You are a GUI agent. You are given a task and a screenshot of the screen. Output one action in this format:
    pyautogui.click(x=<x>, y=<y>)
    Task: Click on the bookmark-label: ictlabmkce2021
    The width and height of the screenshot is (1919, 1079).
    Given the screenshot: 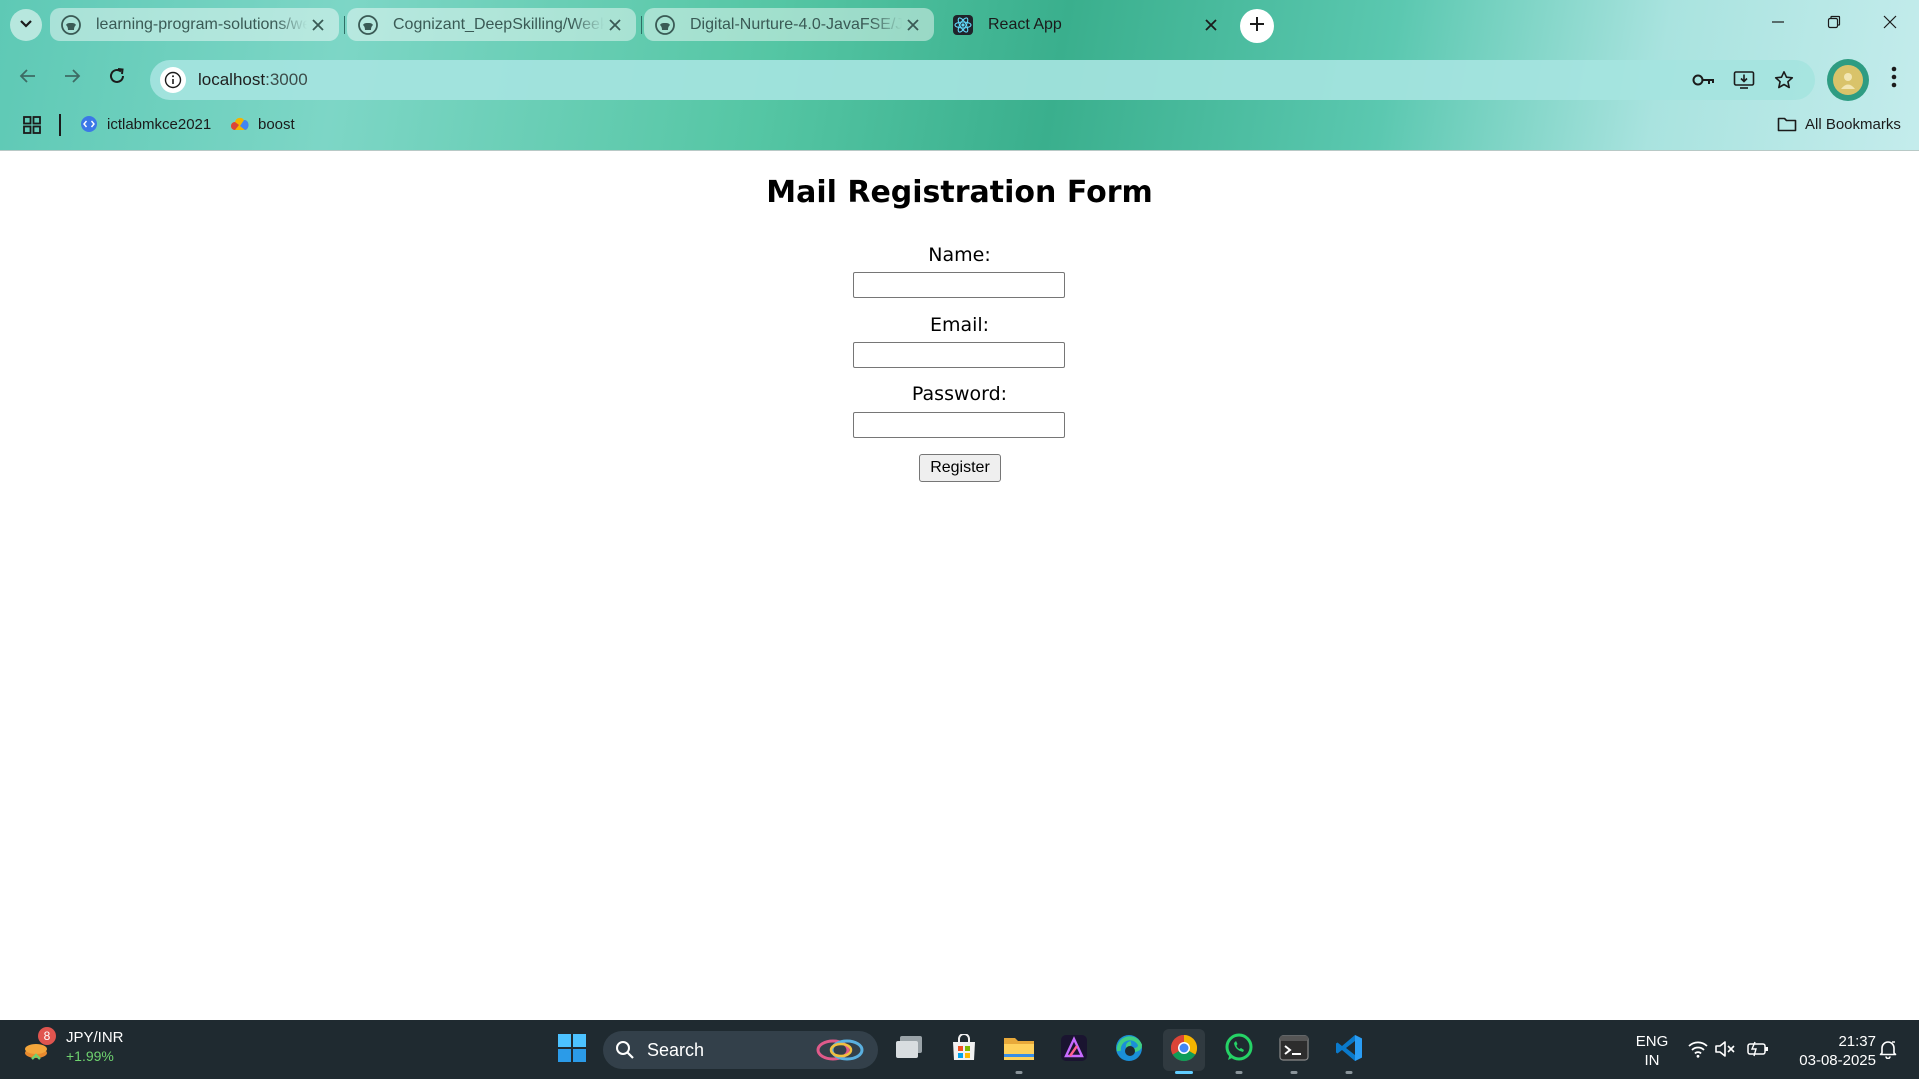 What is the action you would take?
    pyautogui.click(x=159, y=124)
    